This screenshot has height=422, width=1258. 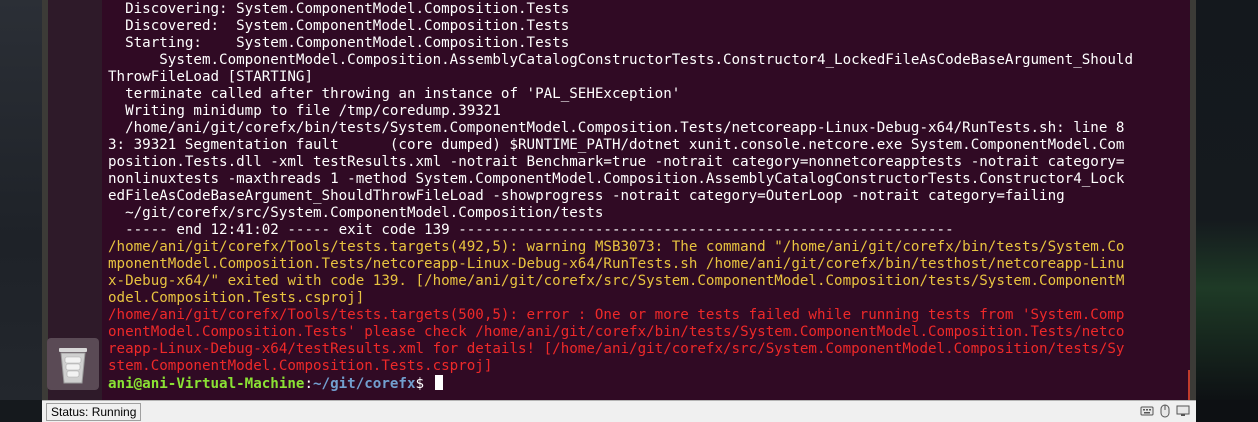 What do you see at coordinates (21, 411) in the screenshot?
I see `desktop-background-bottom-left` at bounding box center [21, 411].